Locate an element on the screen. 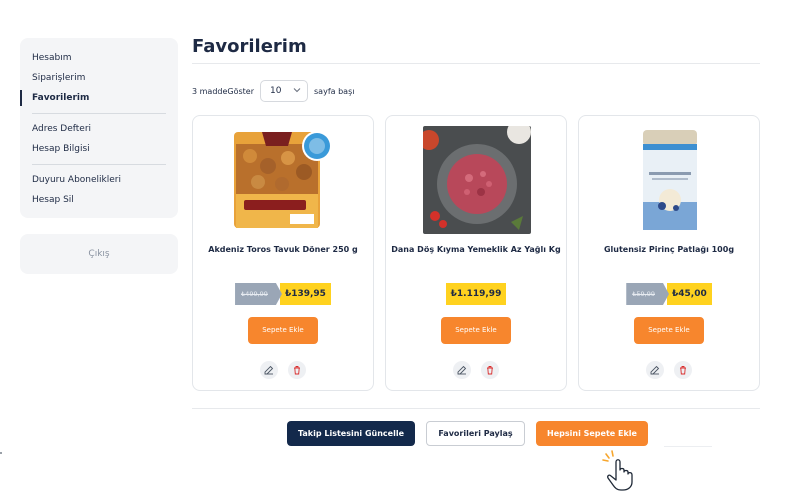  product-image-pirinc-patlagi is located at coordinates (670, 180).